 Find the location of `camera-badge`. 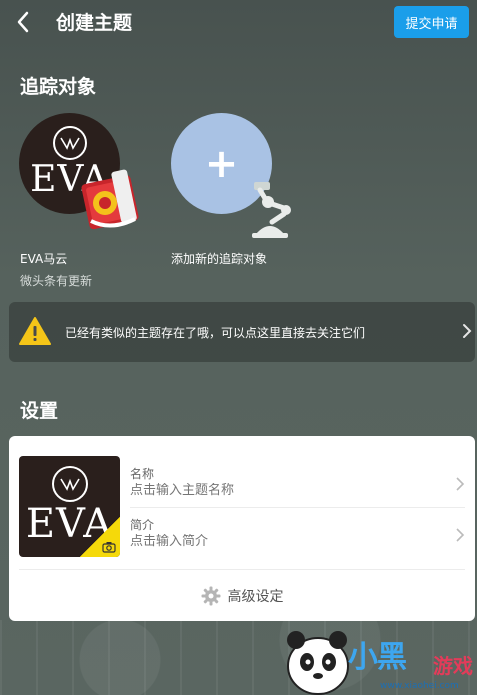

camera-badge is located at coordinates (100, 537).